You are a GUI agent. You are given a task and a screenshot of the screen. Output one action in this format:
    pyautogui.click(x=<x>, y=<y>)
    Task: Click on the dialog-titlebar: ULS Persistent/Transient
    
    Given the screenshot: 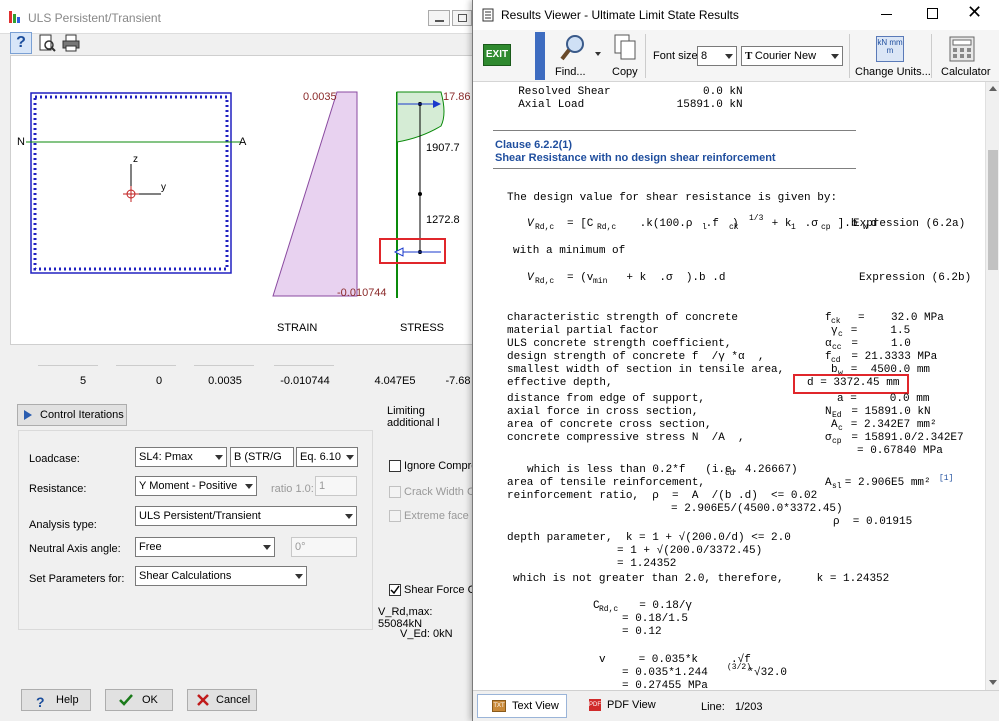 What is the action you would take?
    pyautogui.click(x=237, y=17)
    